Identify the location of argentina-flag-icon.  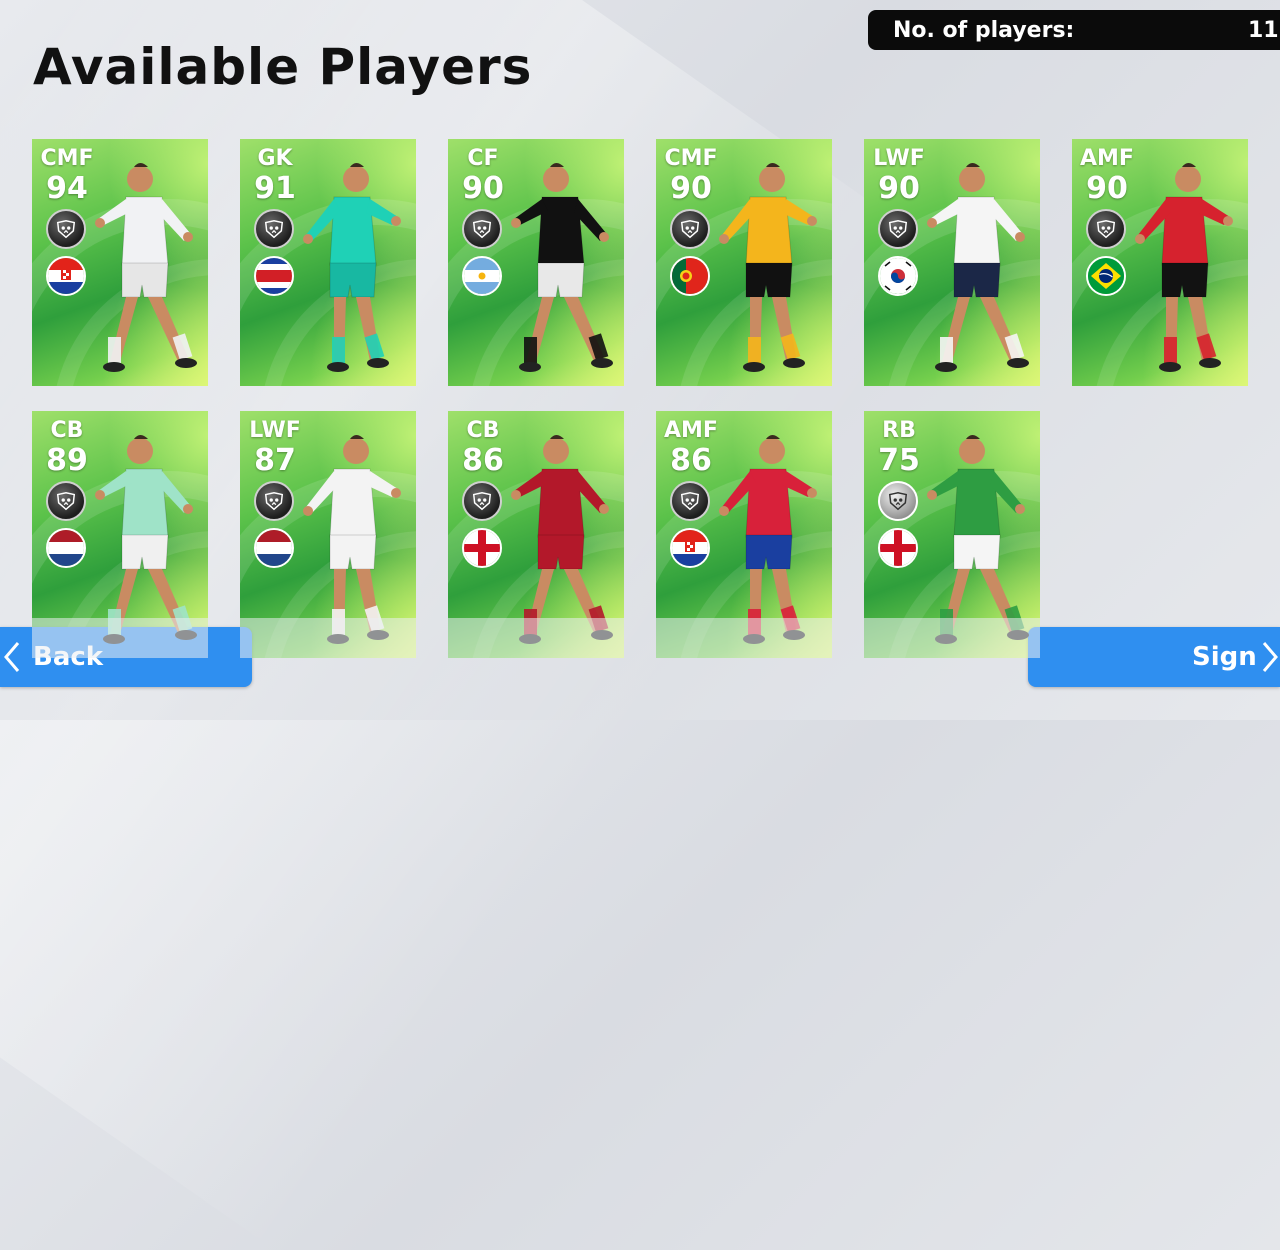
(482, 276).